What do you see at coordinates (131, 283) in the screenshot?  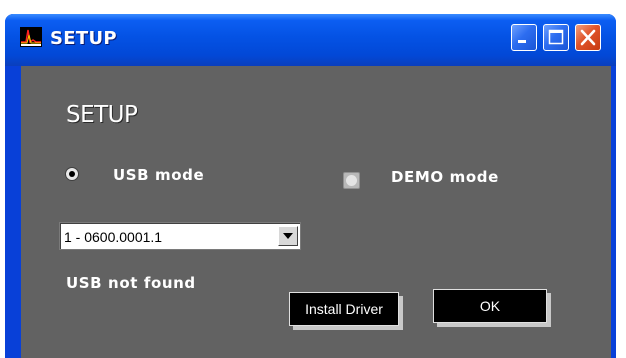 I see `usb-status-text: USB not found` at bounding box center [131, 283].